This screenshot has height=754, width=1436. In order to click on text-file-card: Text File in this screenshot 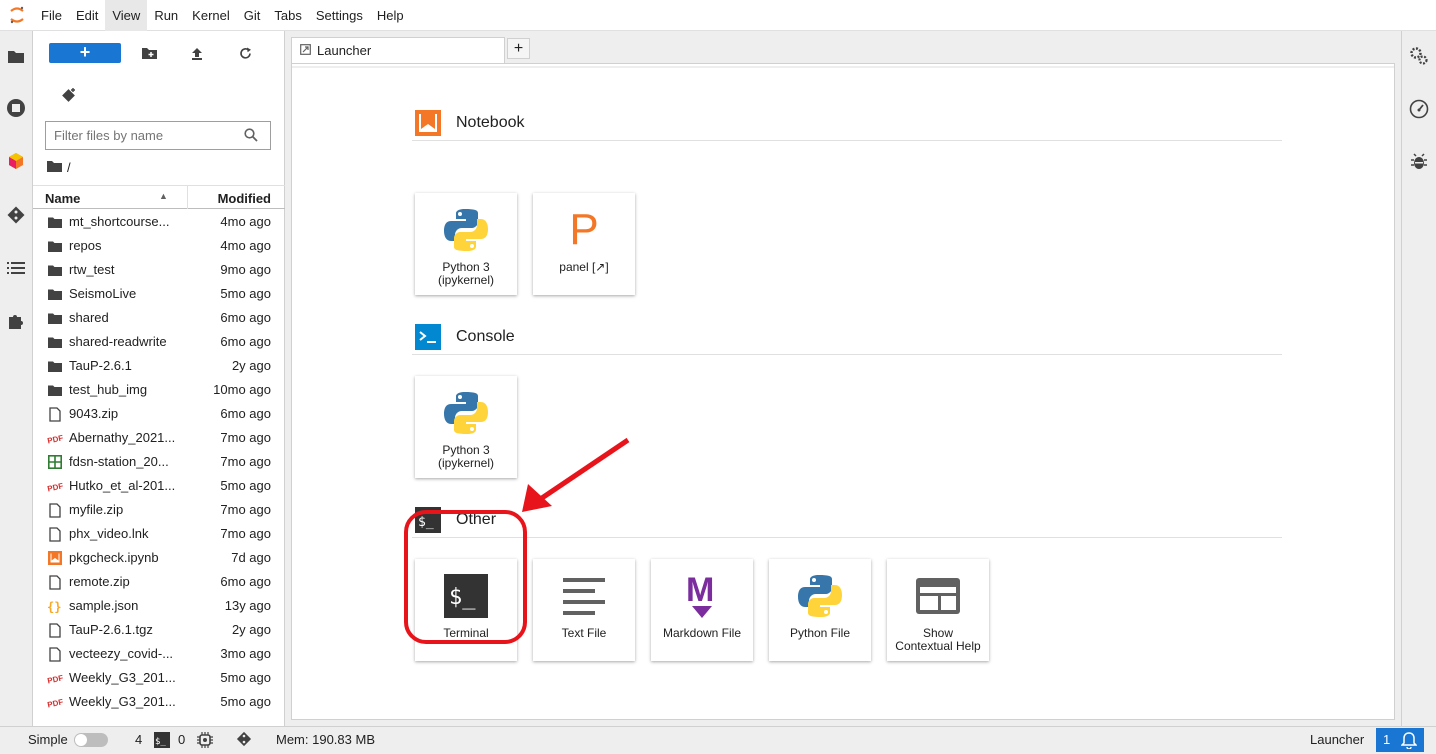, I will do `click(584, 610)`.